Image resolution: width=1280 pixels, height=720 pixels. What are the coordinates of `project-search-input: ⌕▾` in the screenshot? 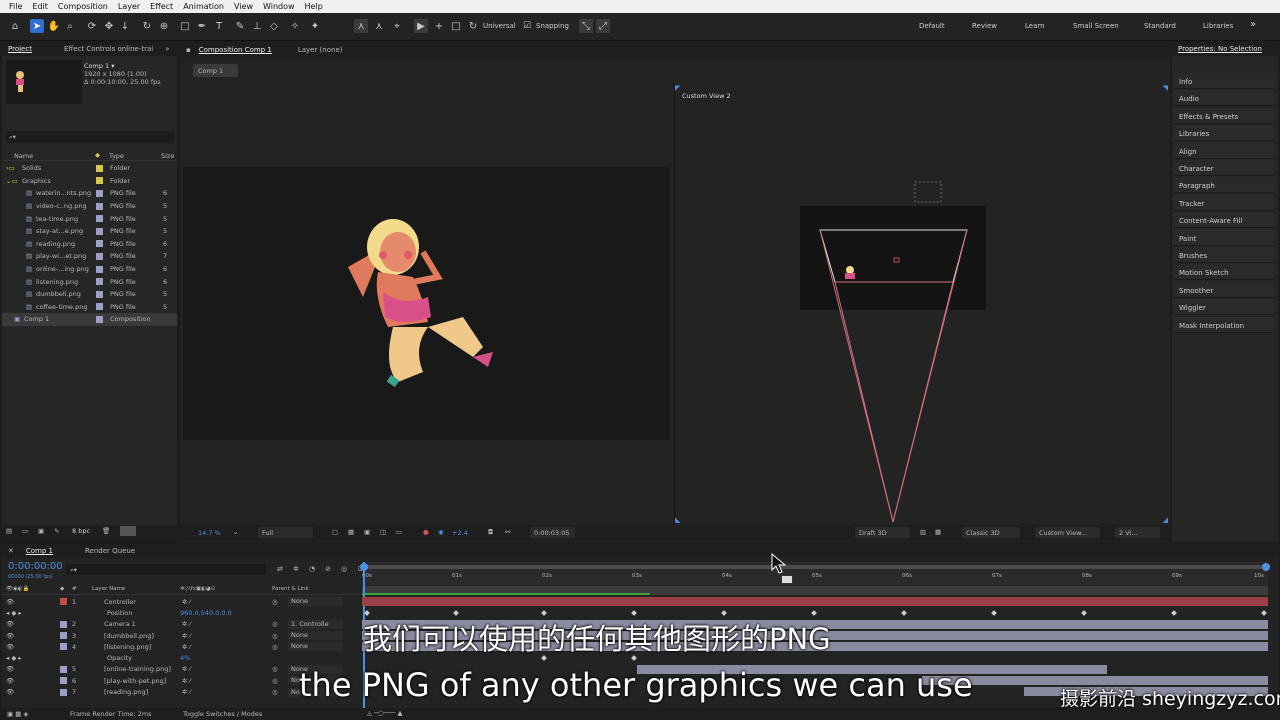 It's located at (90, 137).